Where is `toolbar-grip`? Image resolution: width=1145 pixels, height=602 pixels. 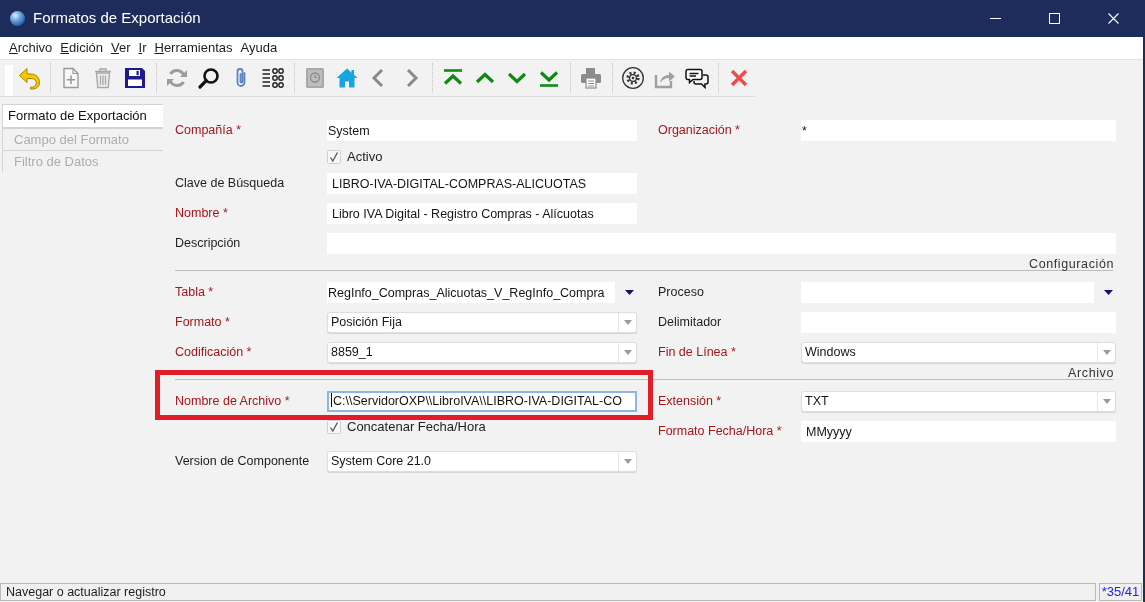
toolbar-grip is located at coordinates (9, 80).